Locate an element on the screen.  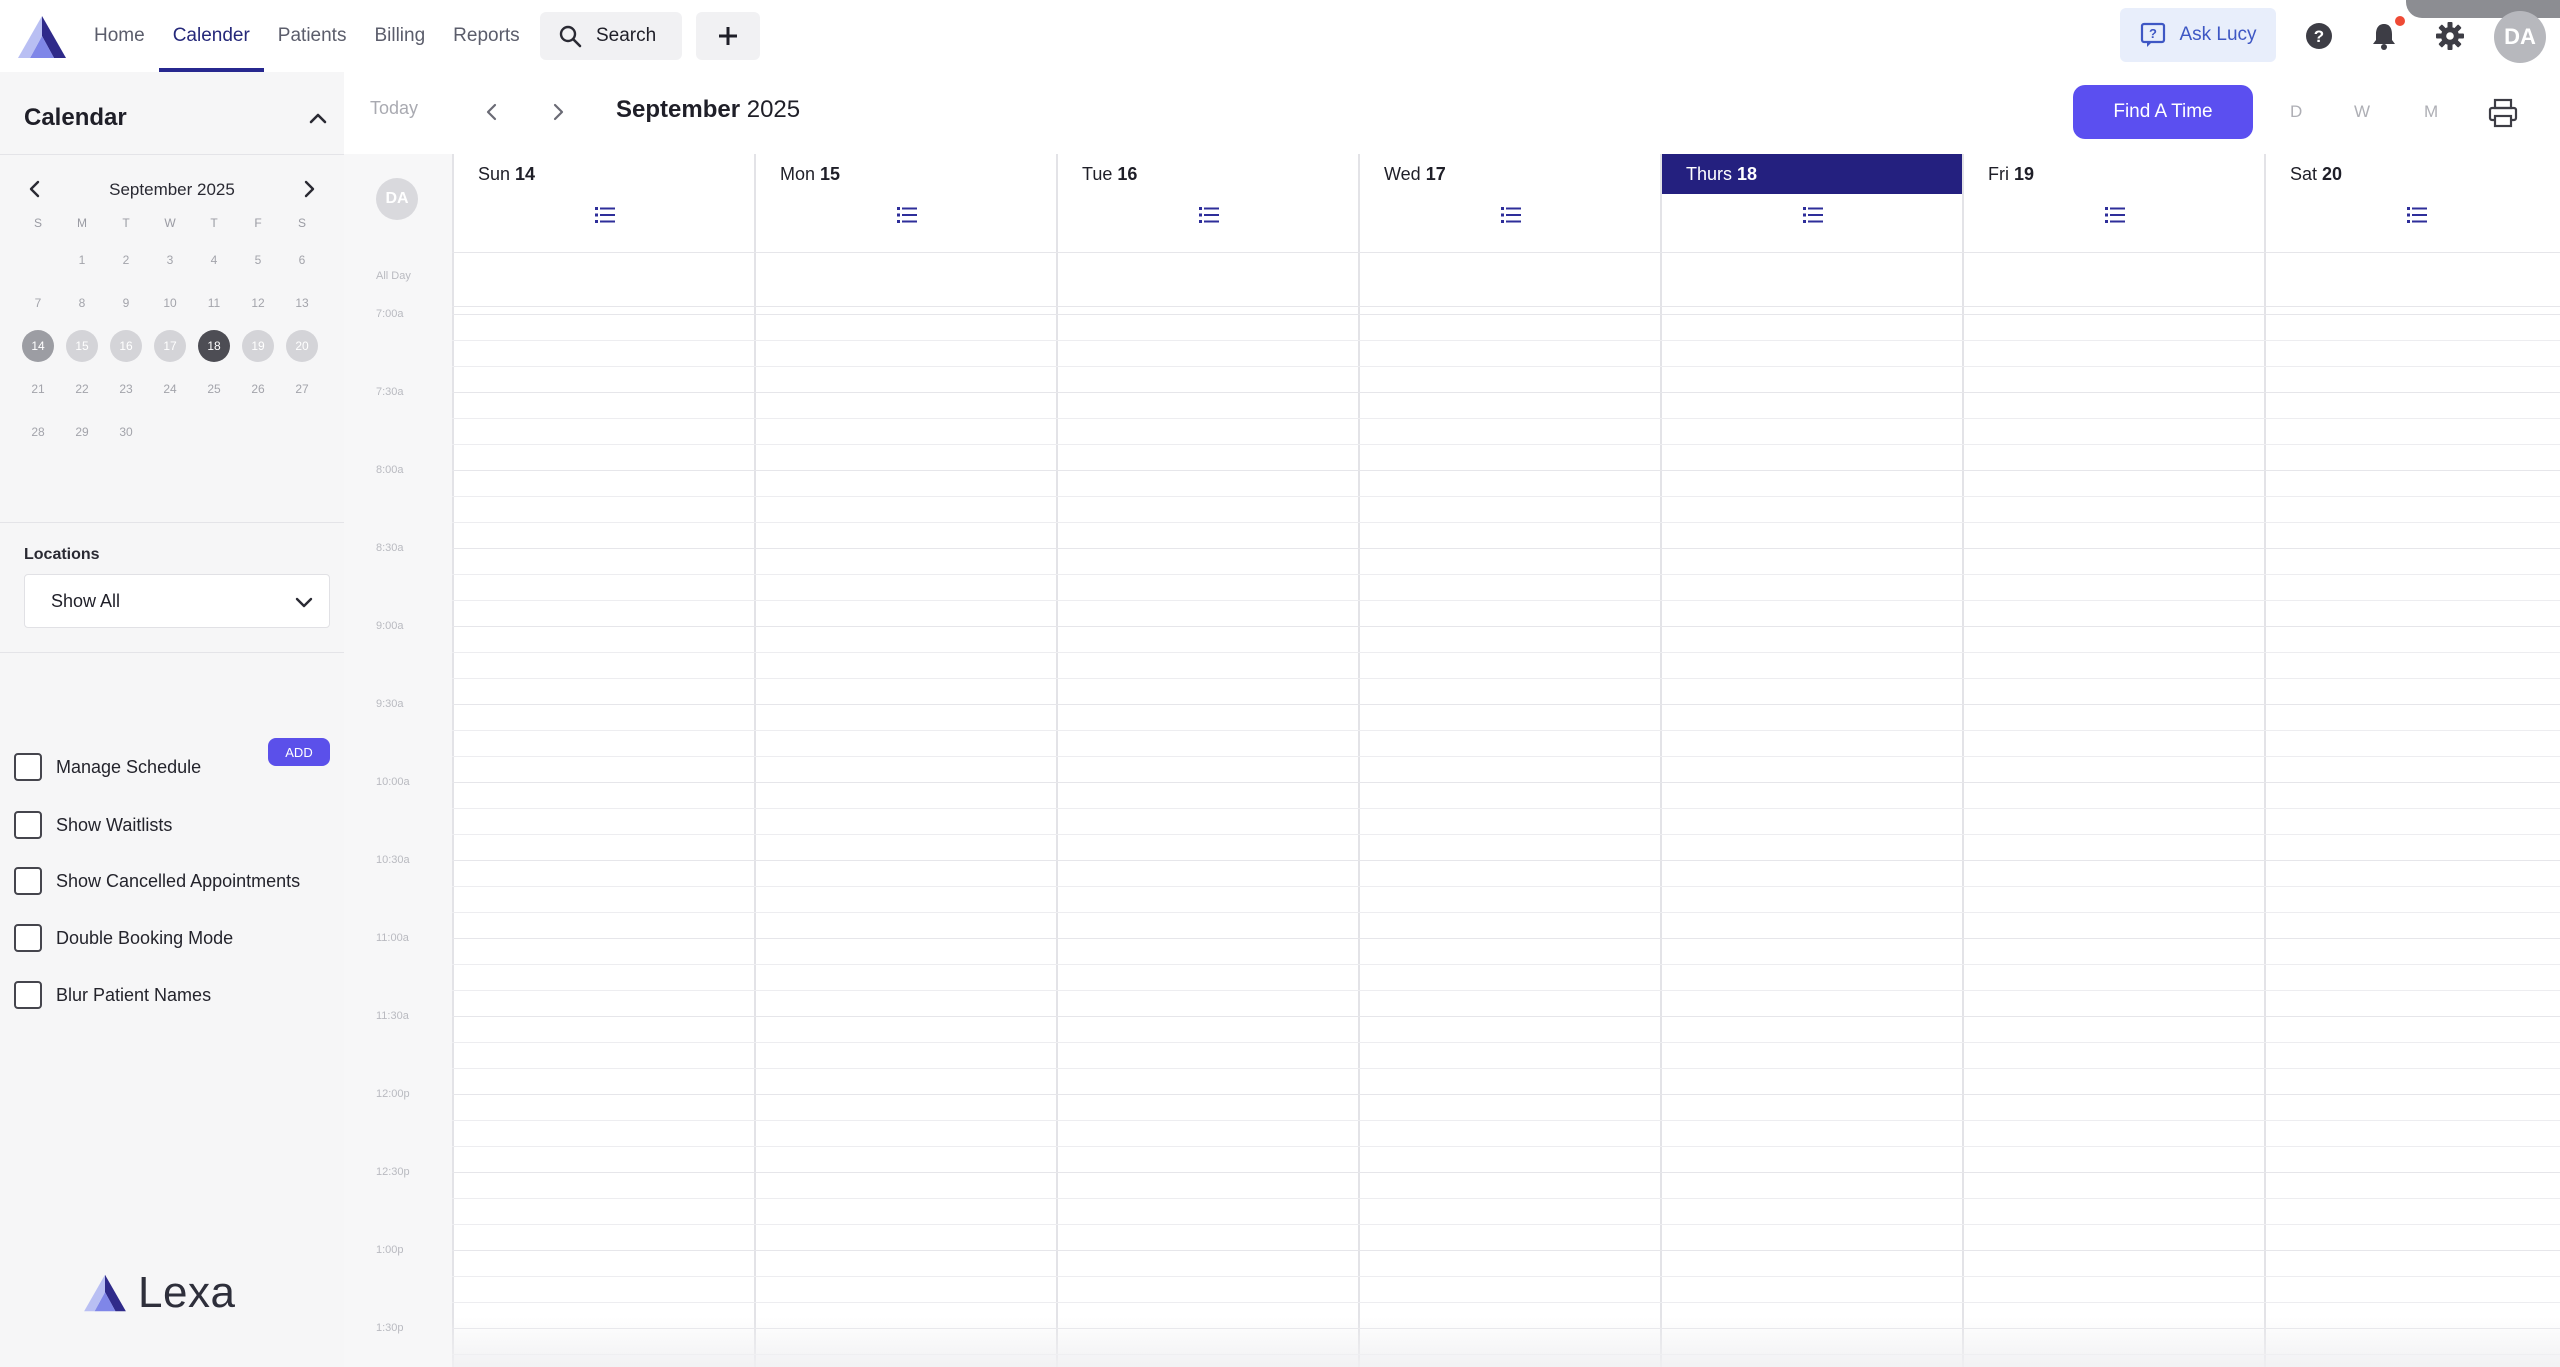
mini-calendar-day: 7 is located at coordinates (38, 302).